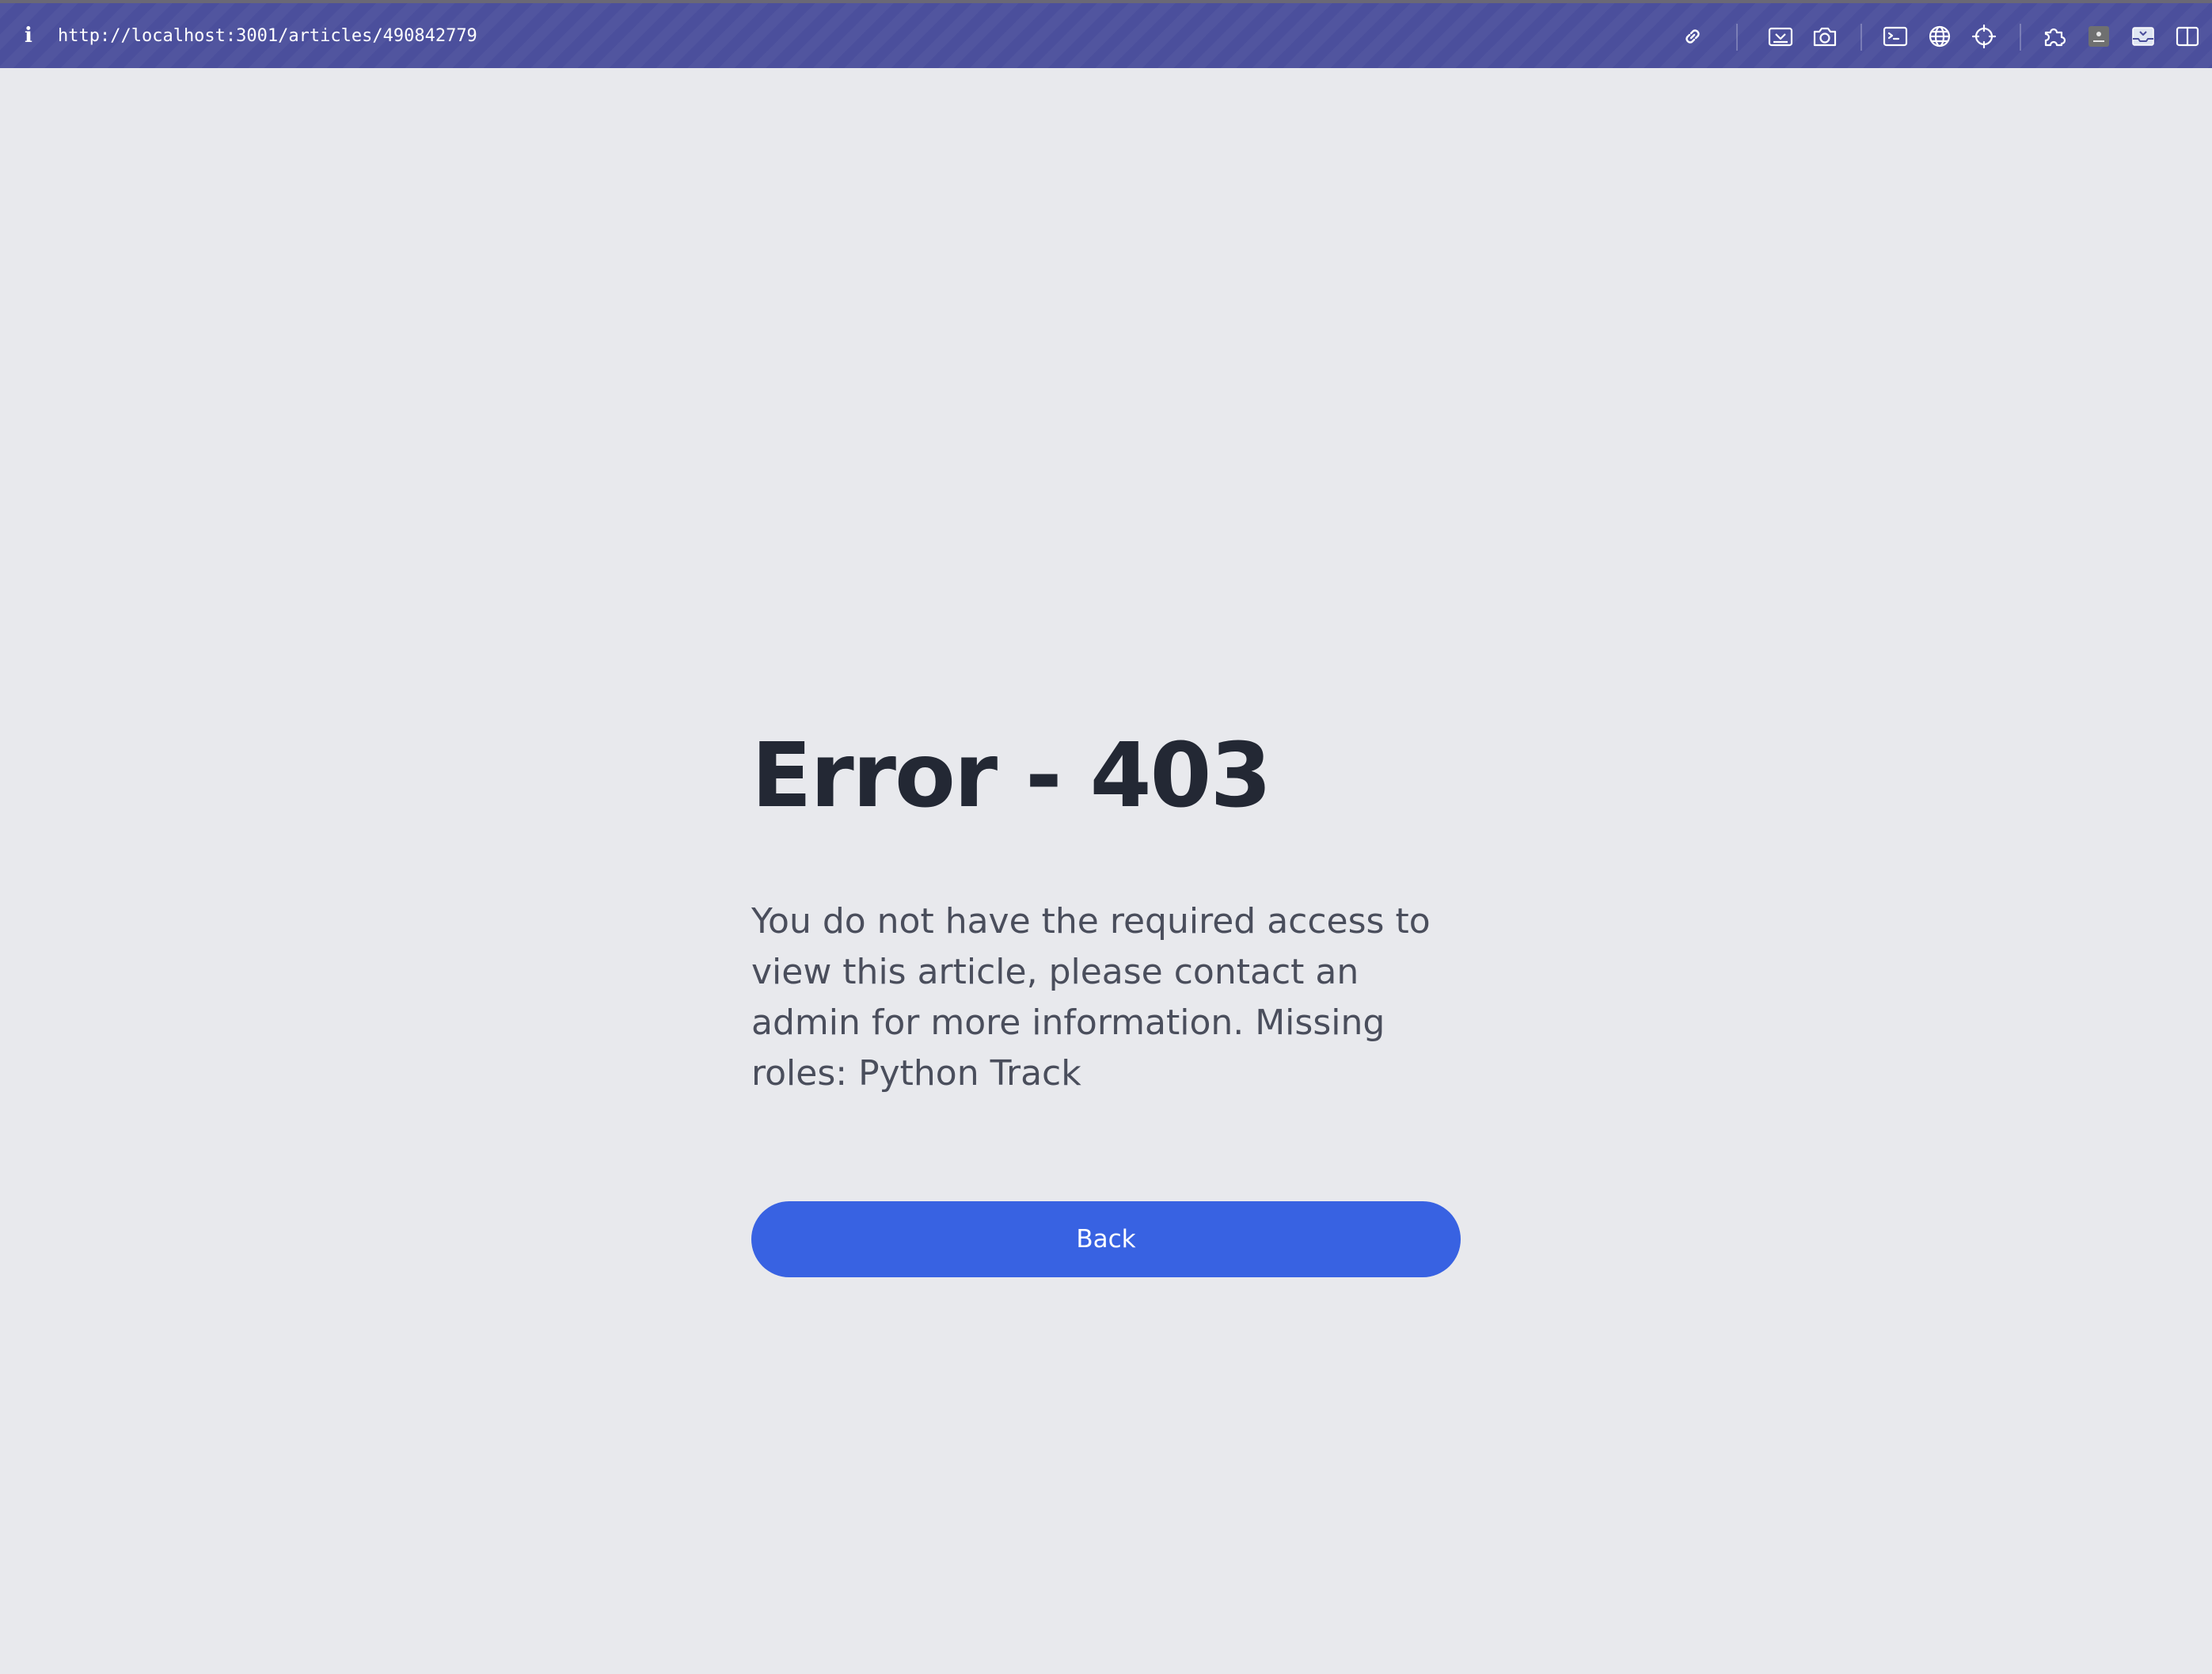  What do you see at coordinates (1984, 36) in the screenshot?
I see `crosshair-icon` at bounding box center [1984, 36].